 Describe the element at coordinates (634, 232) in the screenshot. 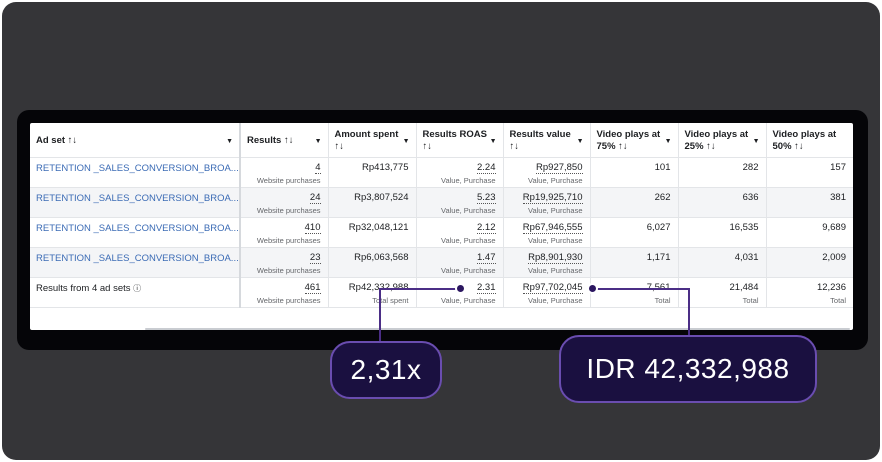

I see `video-plays-75-cell: 6,027` at that location.